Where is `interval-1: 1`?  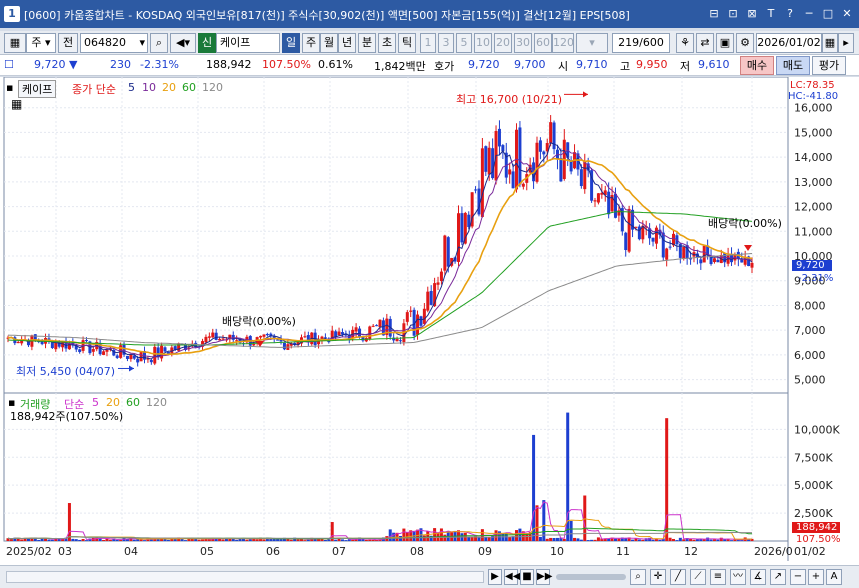
interval-1: 1 is located at coordinates (428, 43).